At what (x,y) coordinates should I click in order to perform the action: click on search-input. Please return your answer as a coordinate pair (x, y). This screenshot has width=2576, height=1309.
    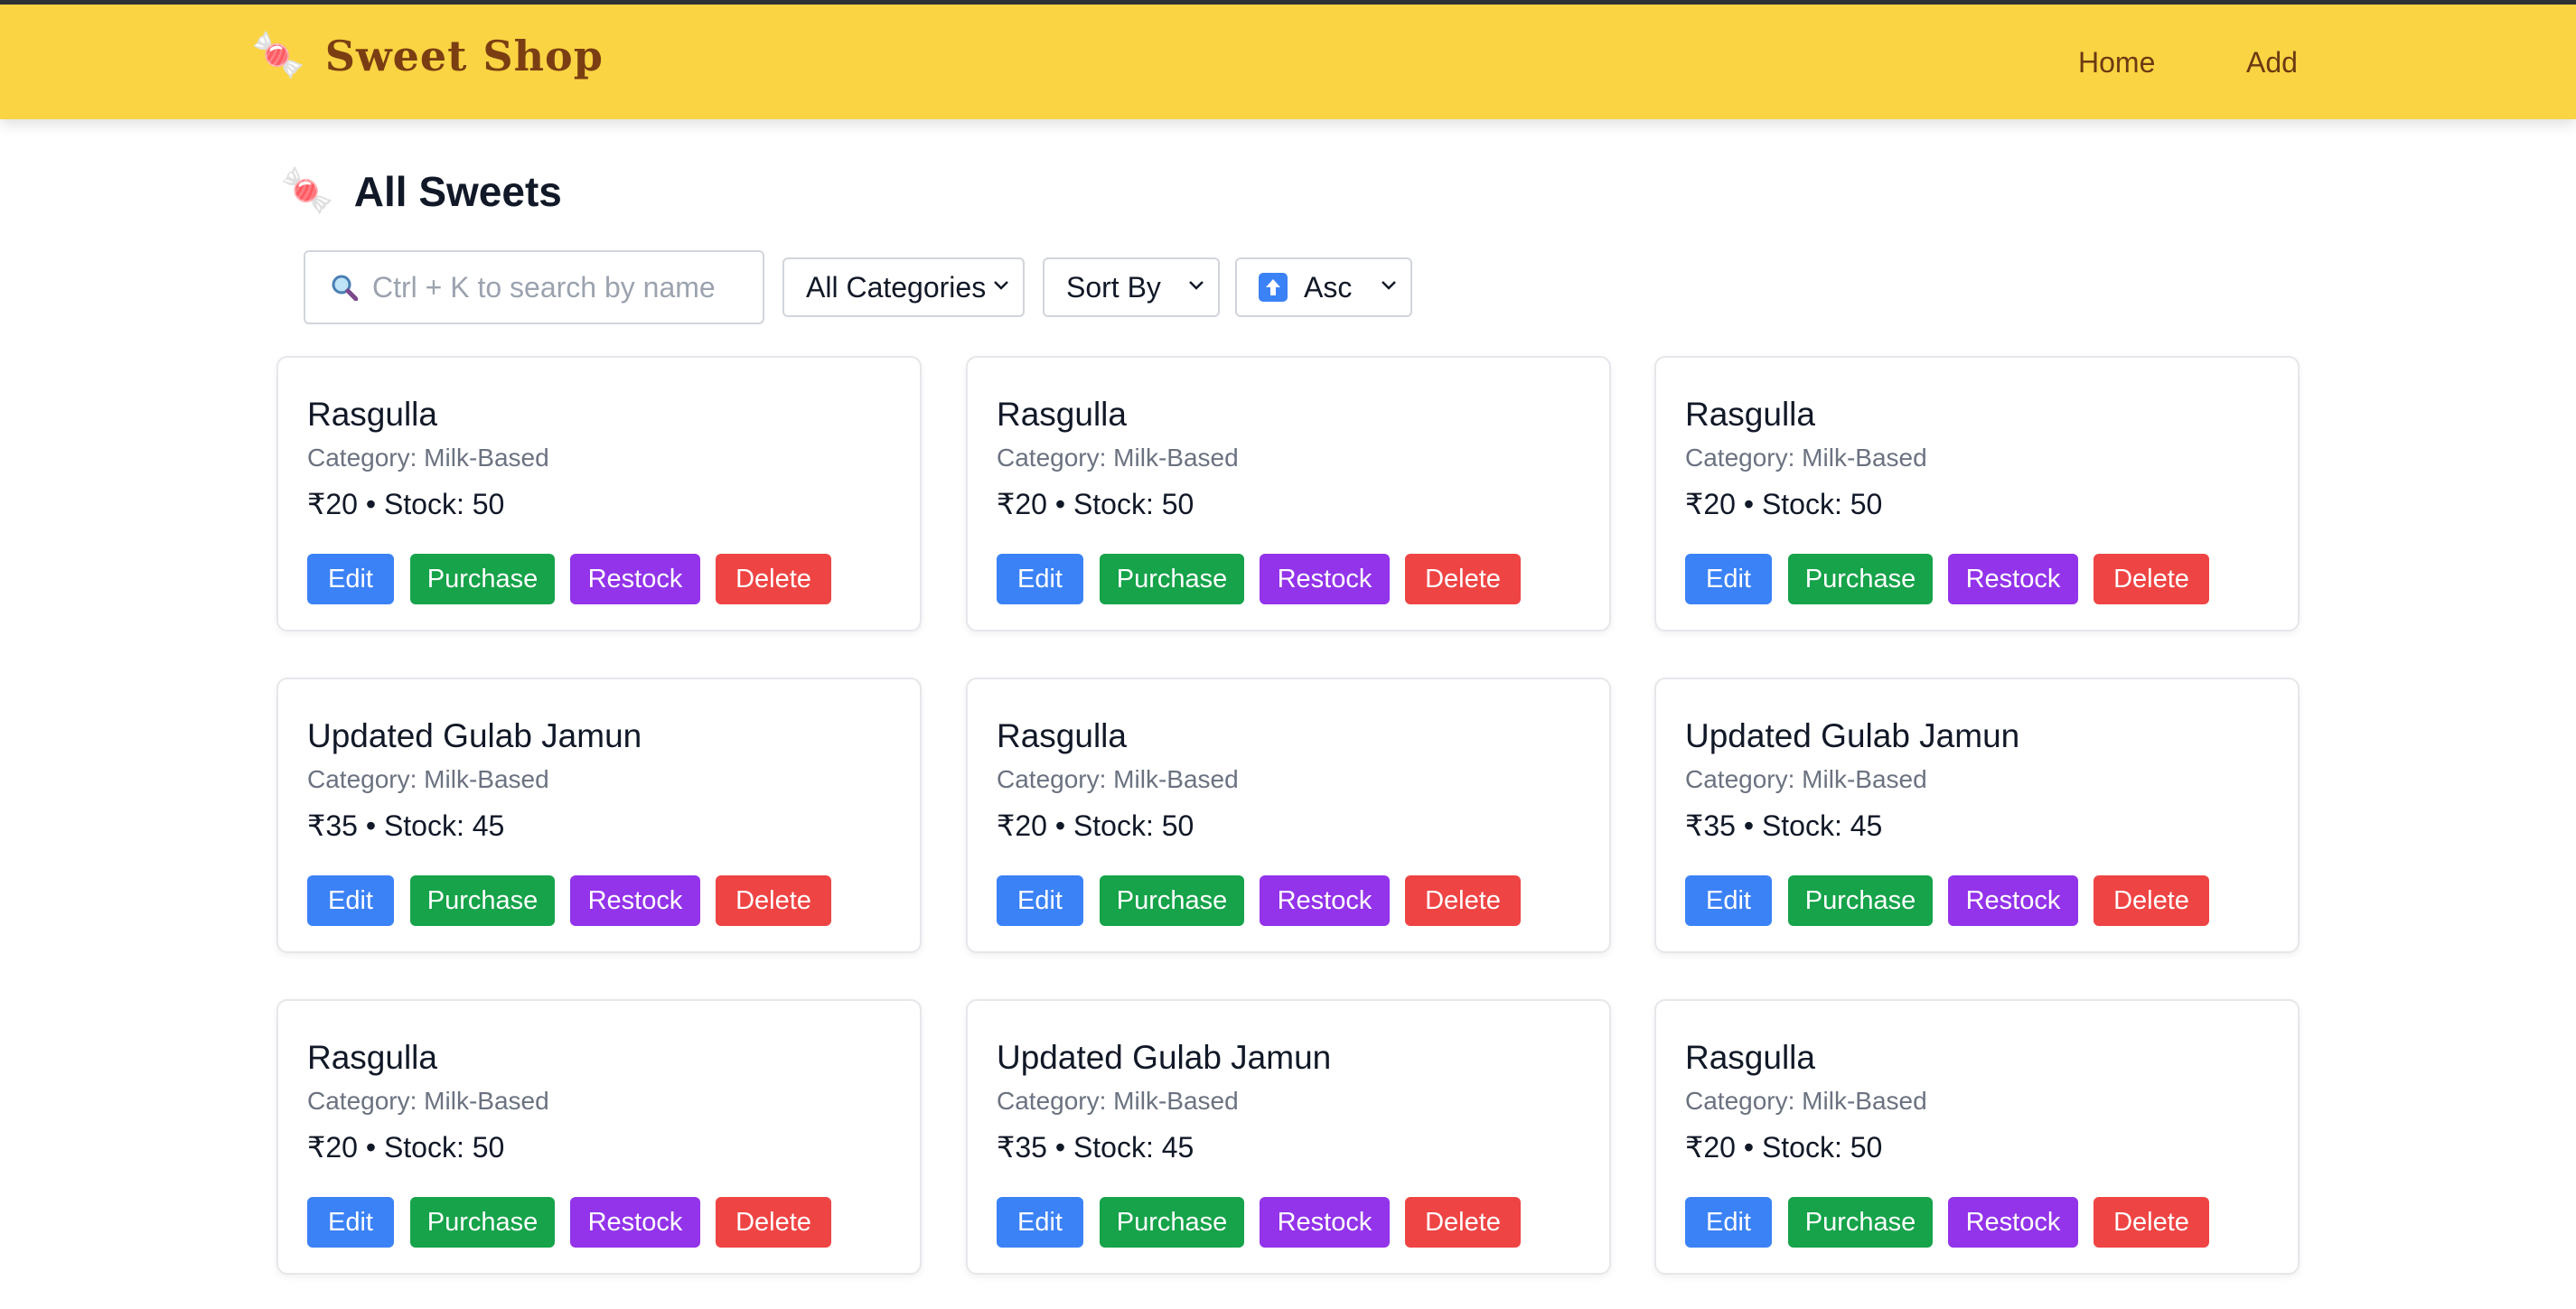
    Looking at the image, I should click on (562, 287).